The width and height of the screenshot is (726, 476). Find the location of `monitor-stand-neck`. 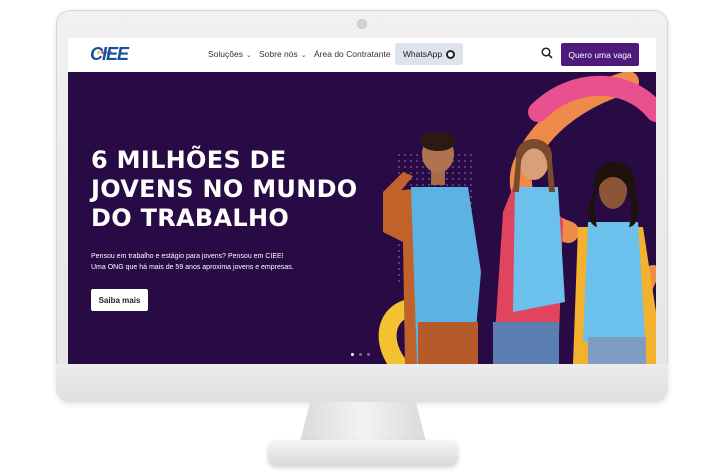

monitor-stand-neck is located at coordinates (363, 422).